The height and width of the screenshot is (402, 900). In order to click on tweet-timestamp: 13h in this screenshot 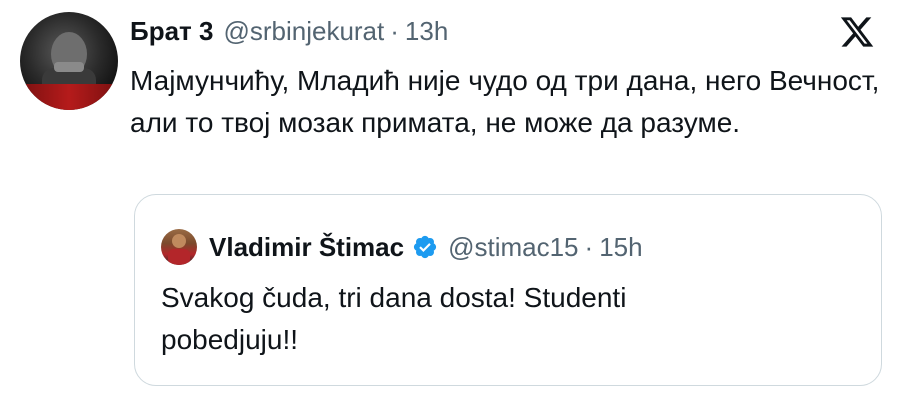, I will do `click(426, 31)`.